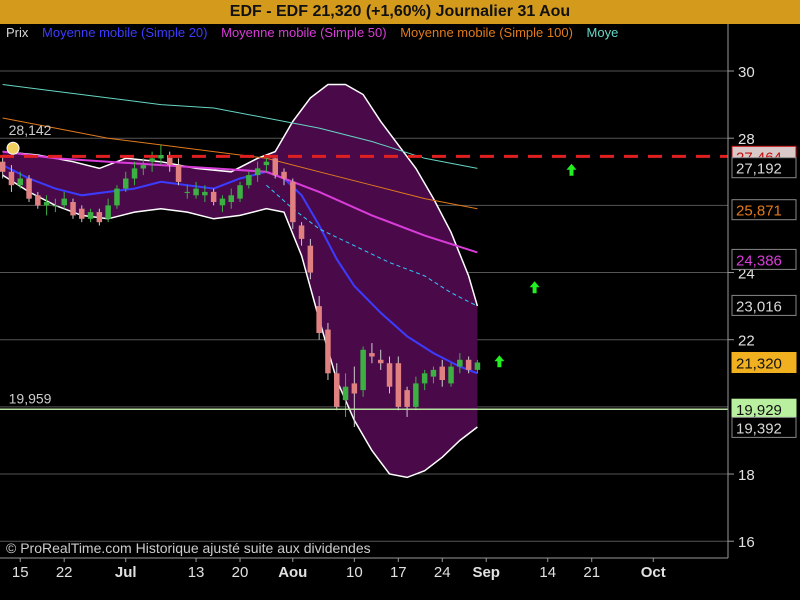  I want to click on x-tick-label: Aou, so click(292, 572).